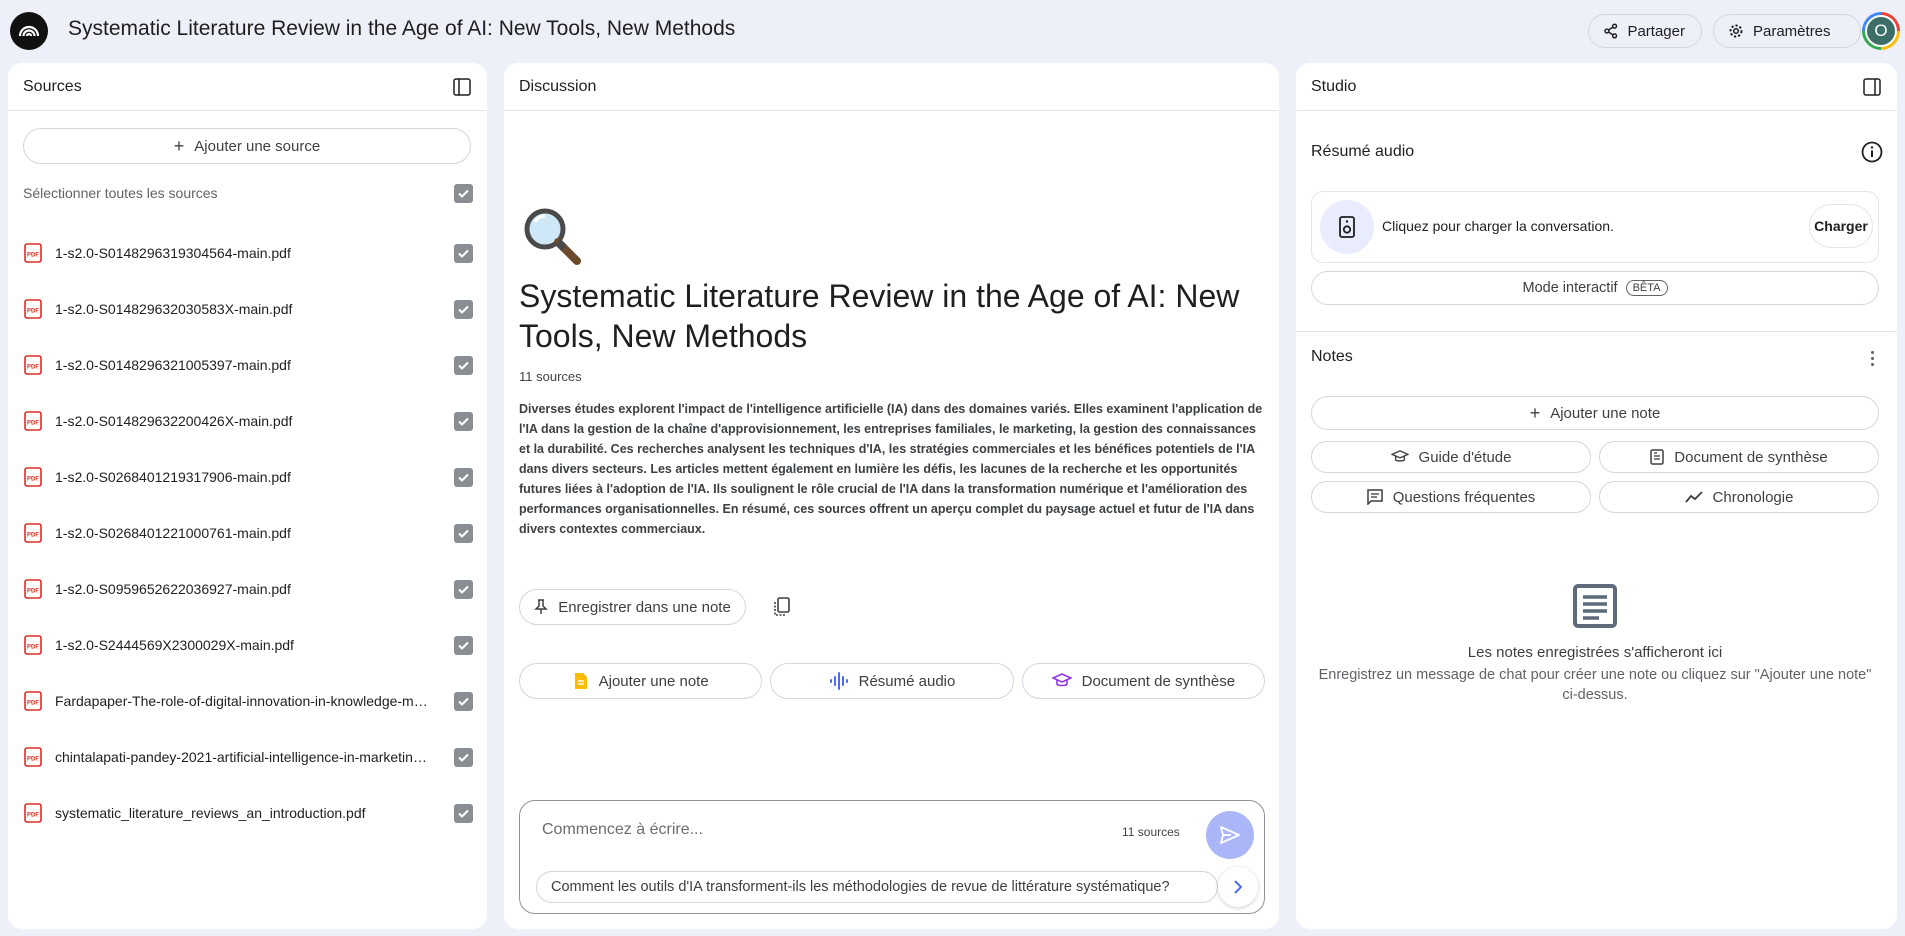 The height and width of the screenshot is (936, 1905). Describe the element at coordinates (247, 146) in the screenshot. I see `add-source-button: + Ajouter une source` at that location.